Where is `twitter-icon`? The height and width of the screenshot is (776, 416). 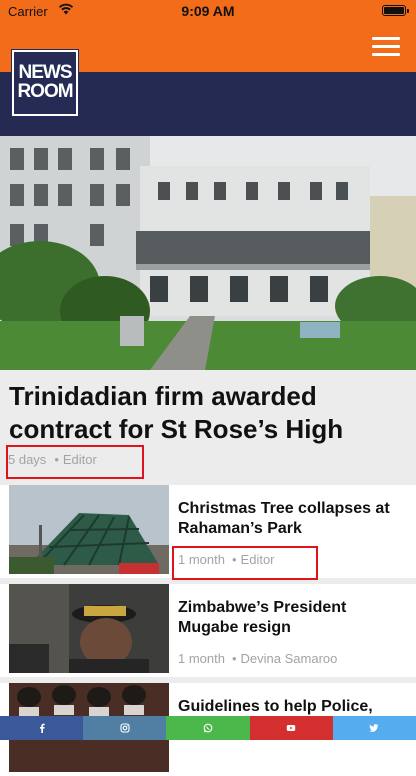
twitter-icon is located at coordinates (374, 728).